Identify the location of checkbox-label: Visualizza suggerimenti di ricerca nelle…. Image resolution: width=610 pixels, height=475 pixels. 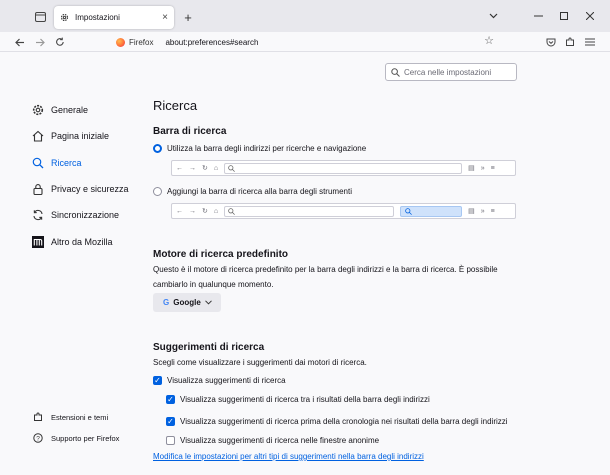
(280, 440).